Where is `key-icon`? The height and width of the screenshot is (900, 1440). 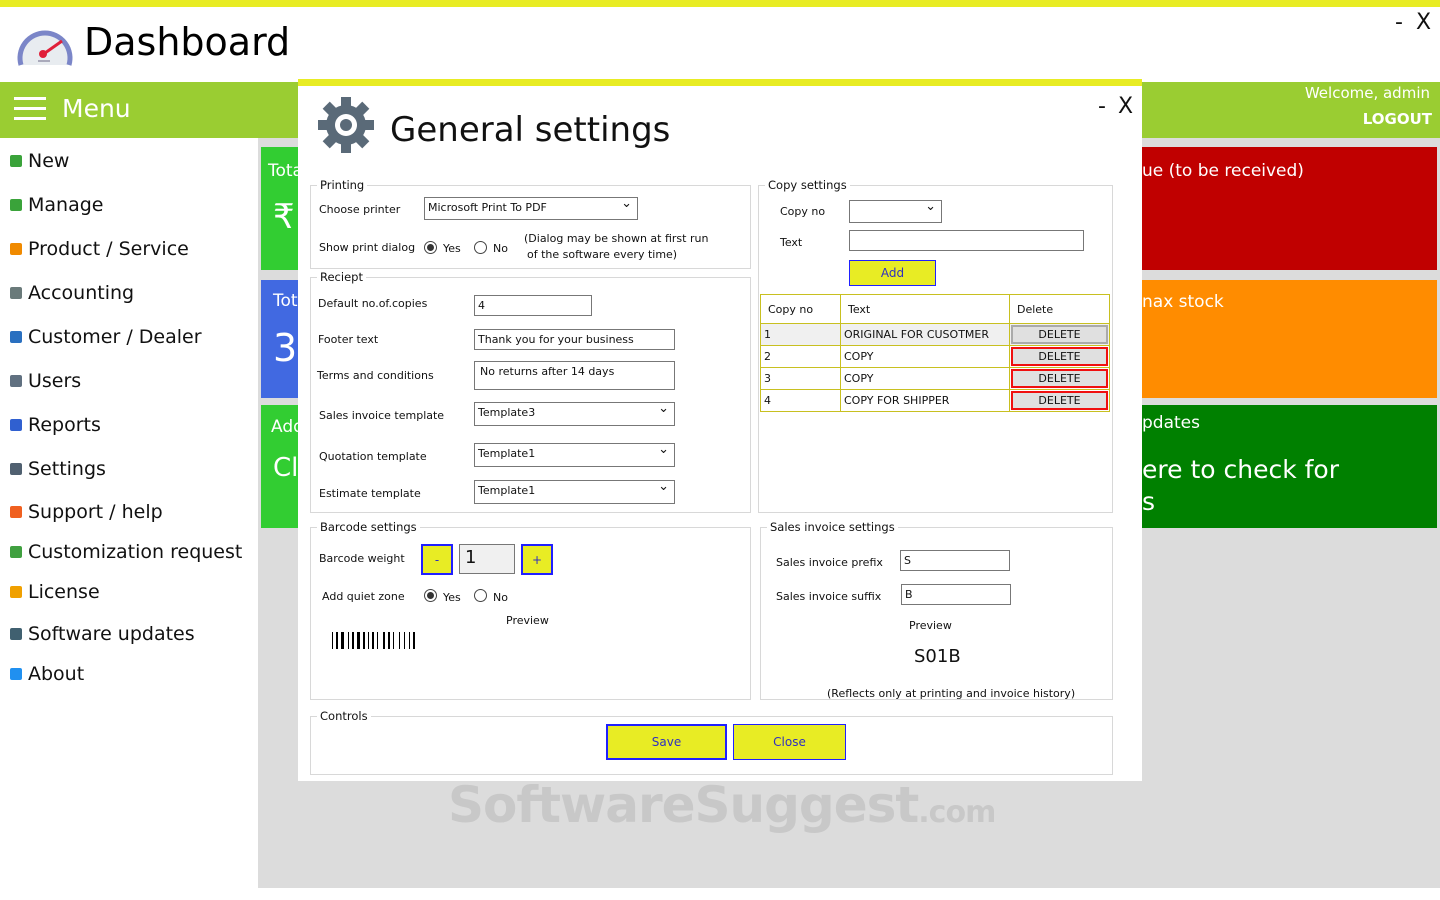
key-icon is located at coordinates (16, 592).